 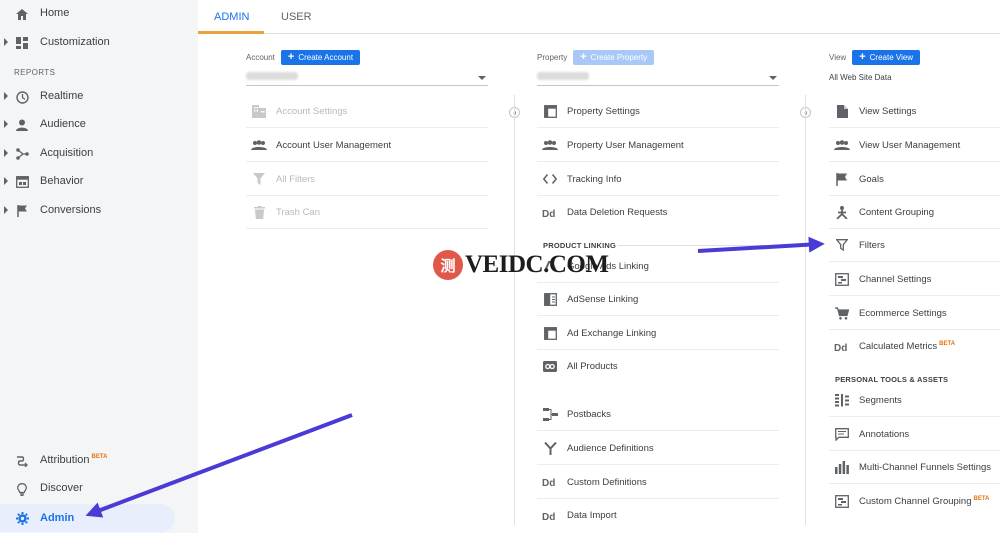 What do you see at coordinates (914, 245) in the screenshot?
I see `filters-row: Filters` at bounding box center [914, 245].